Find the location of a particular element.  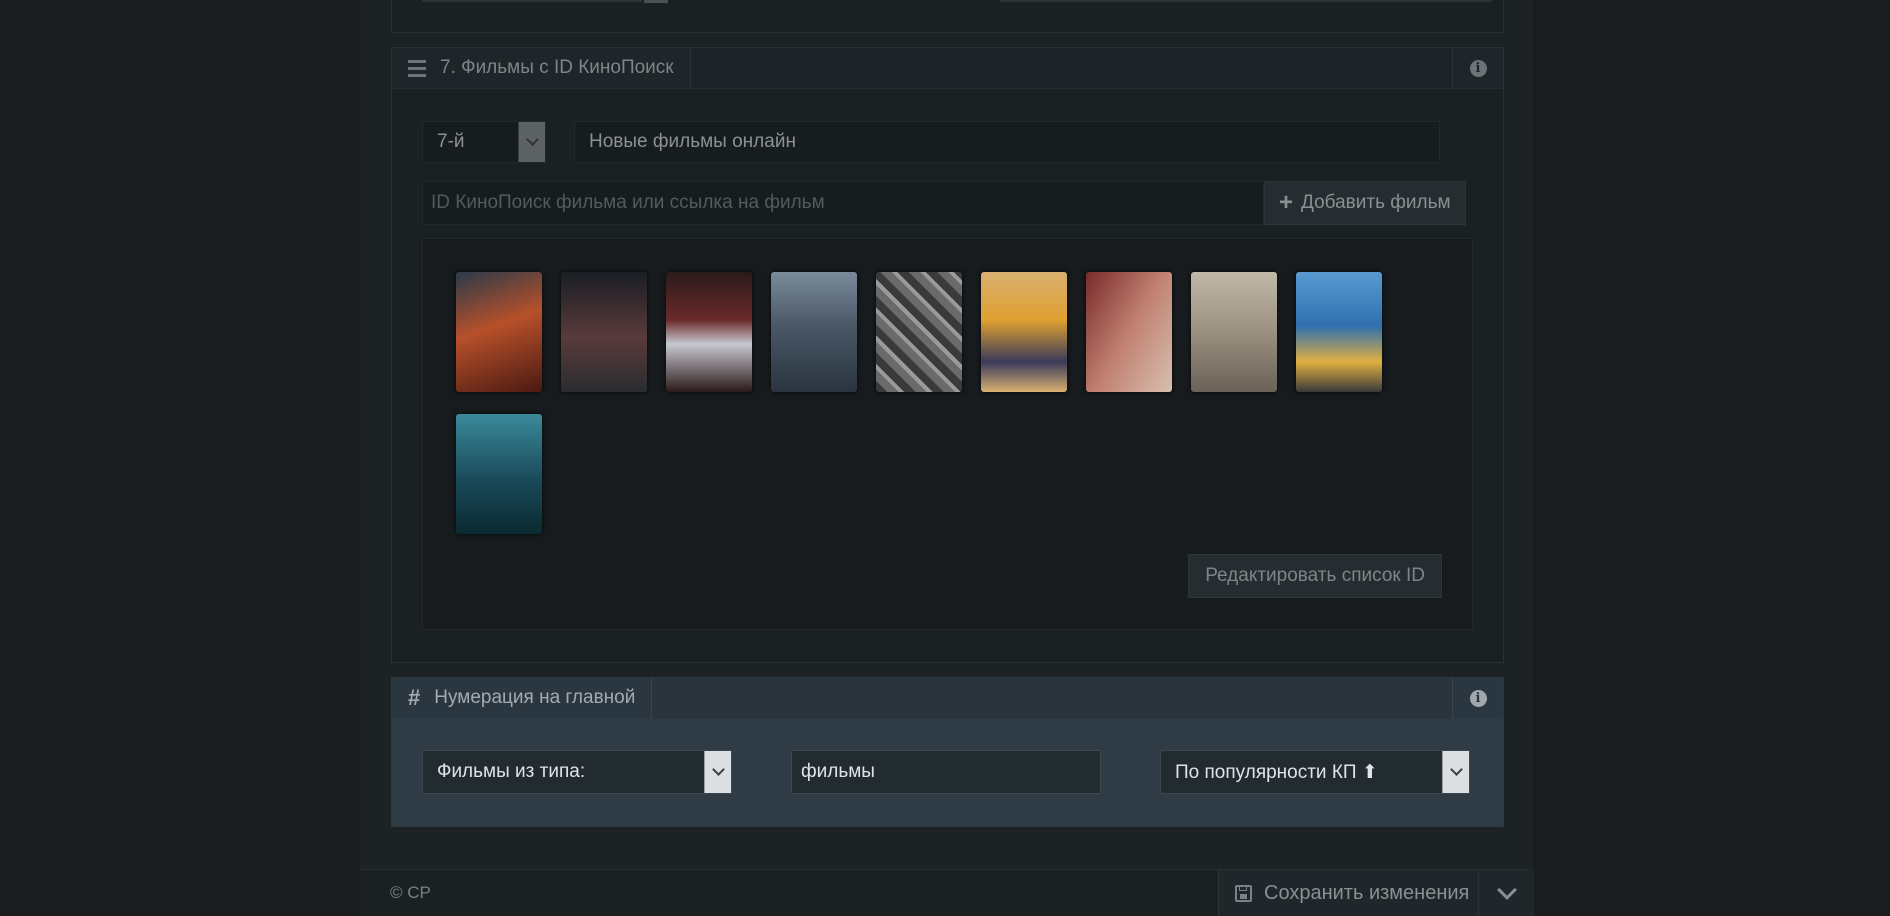

sort-select: По популярности КП ⬆ is located at coordinates (1315, 772).